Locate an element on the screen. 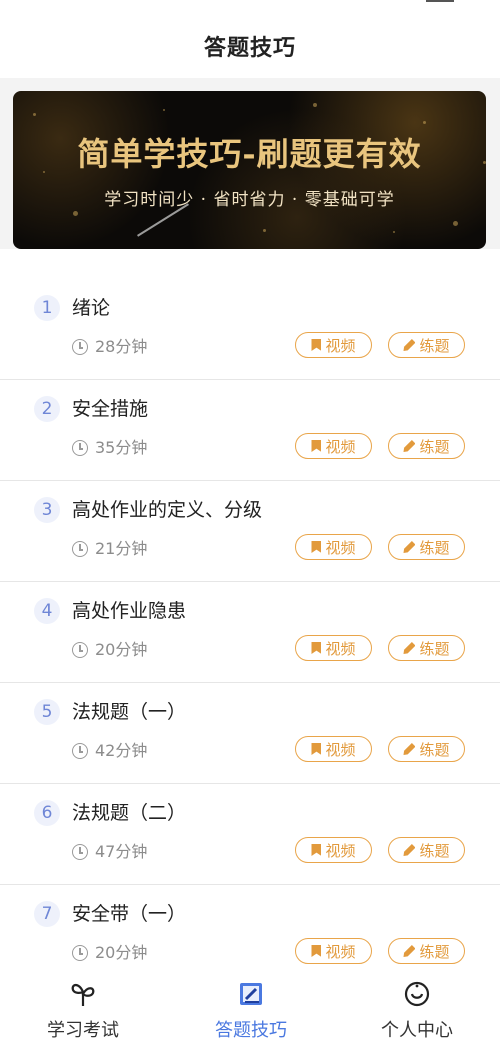  lesson-title: 法规题（一） is located at coordinates (129, 712).